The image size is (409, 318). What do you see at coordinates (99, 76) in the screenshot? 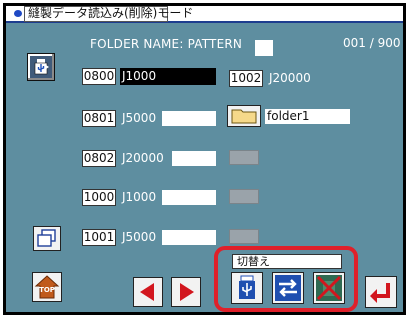
I see `file-number: 0800` at bounding box center [99, 76].